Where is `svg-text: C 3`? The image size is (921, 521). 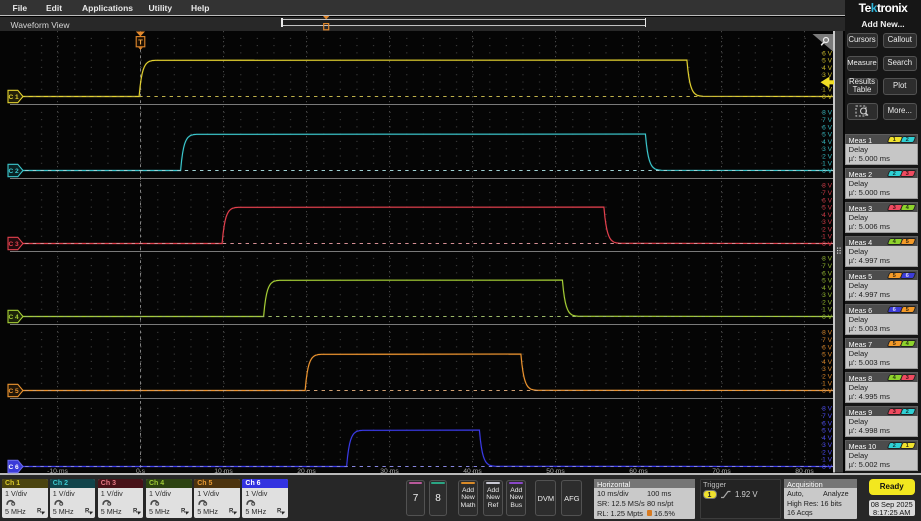 svg-text: C 3 is located at coordinates (13, 244).